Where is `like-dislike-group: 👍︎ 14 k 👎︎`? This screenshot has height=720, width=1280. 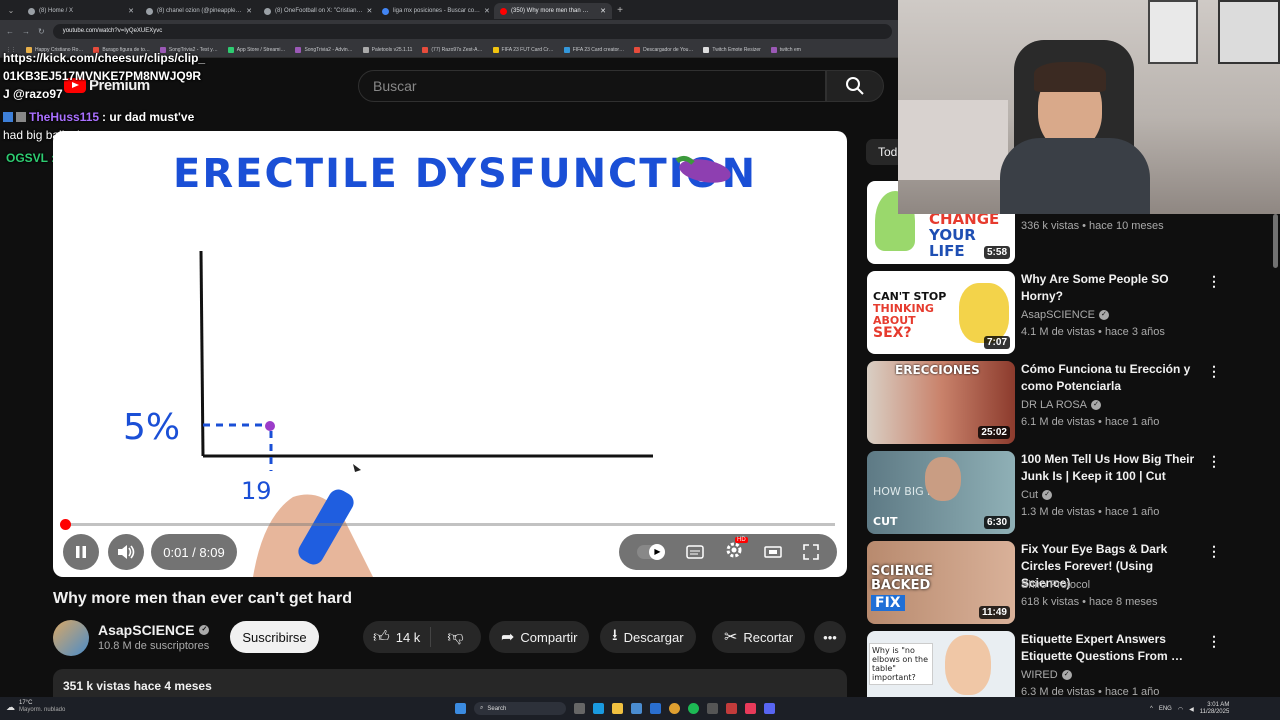
like-dislike-group: 👍︎ 14 k 👎︎ is located at coordinates (422, 637).